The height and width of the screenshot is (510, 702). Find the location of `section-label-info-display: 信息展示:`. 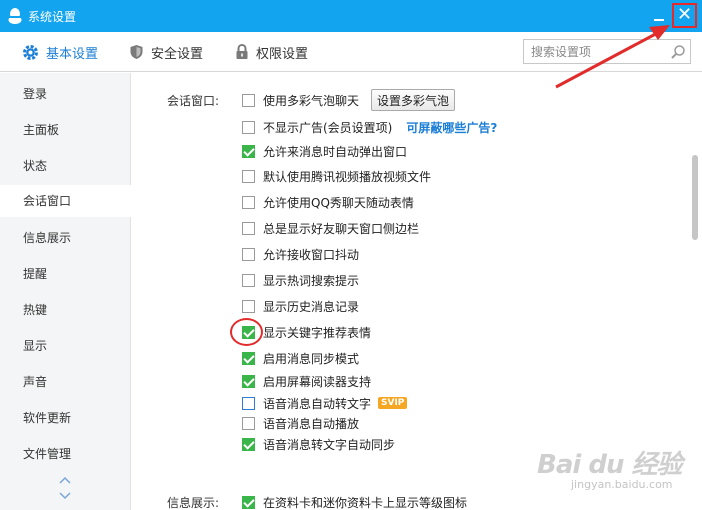

section-label-info-display: 信息展示: is located at coordinates (193, 503).